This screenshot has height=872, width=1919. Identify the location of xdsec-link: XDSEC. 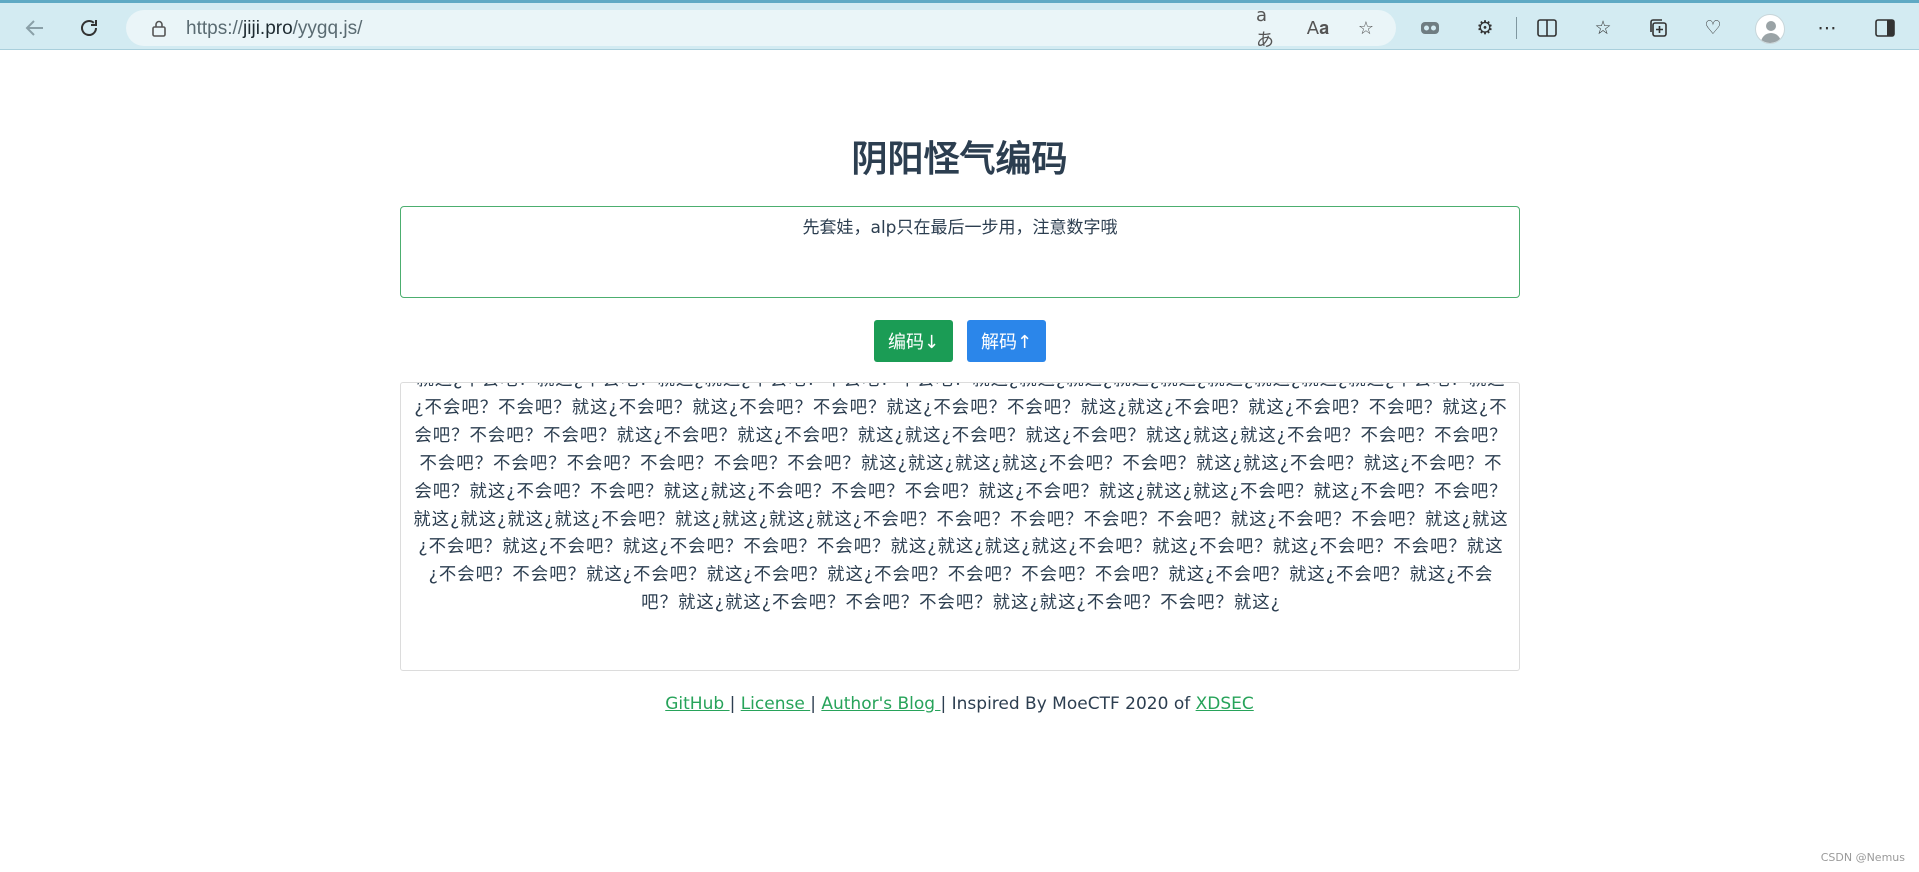
(1225, 704).